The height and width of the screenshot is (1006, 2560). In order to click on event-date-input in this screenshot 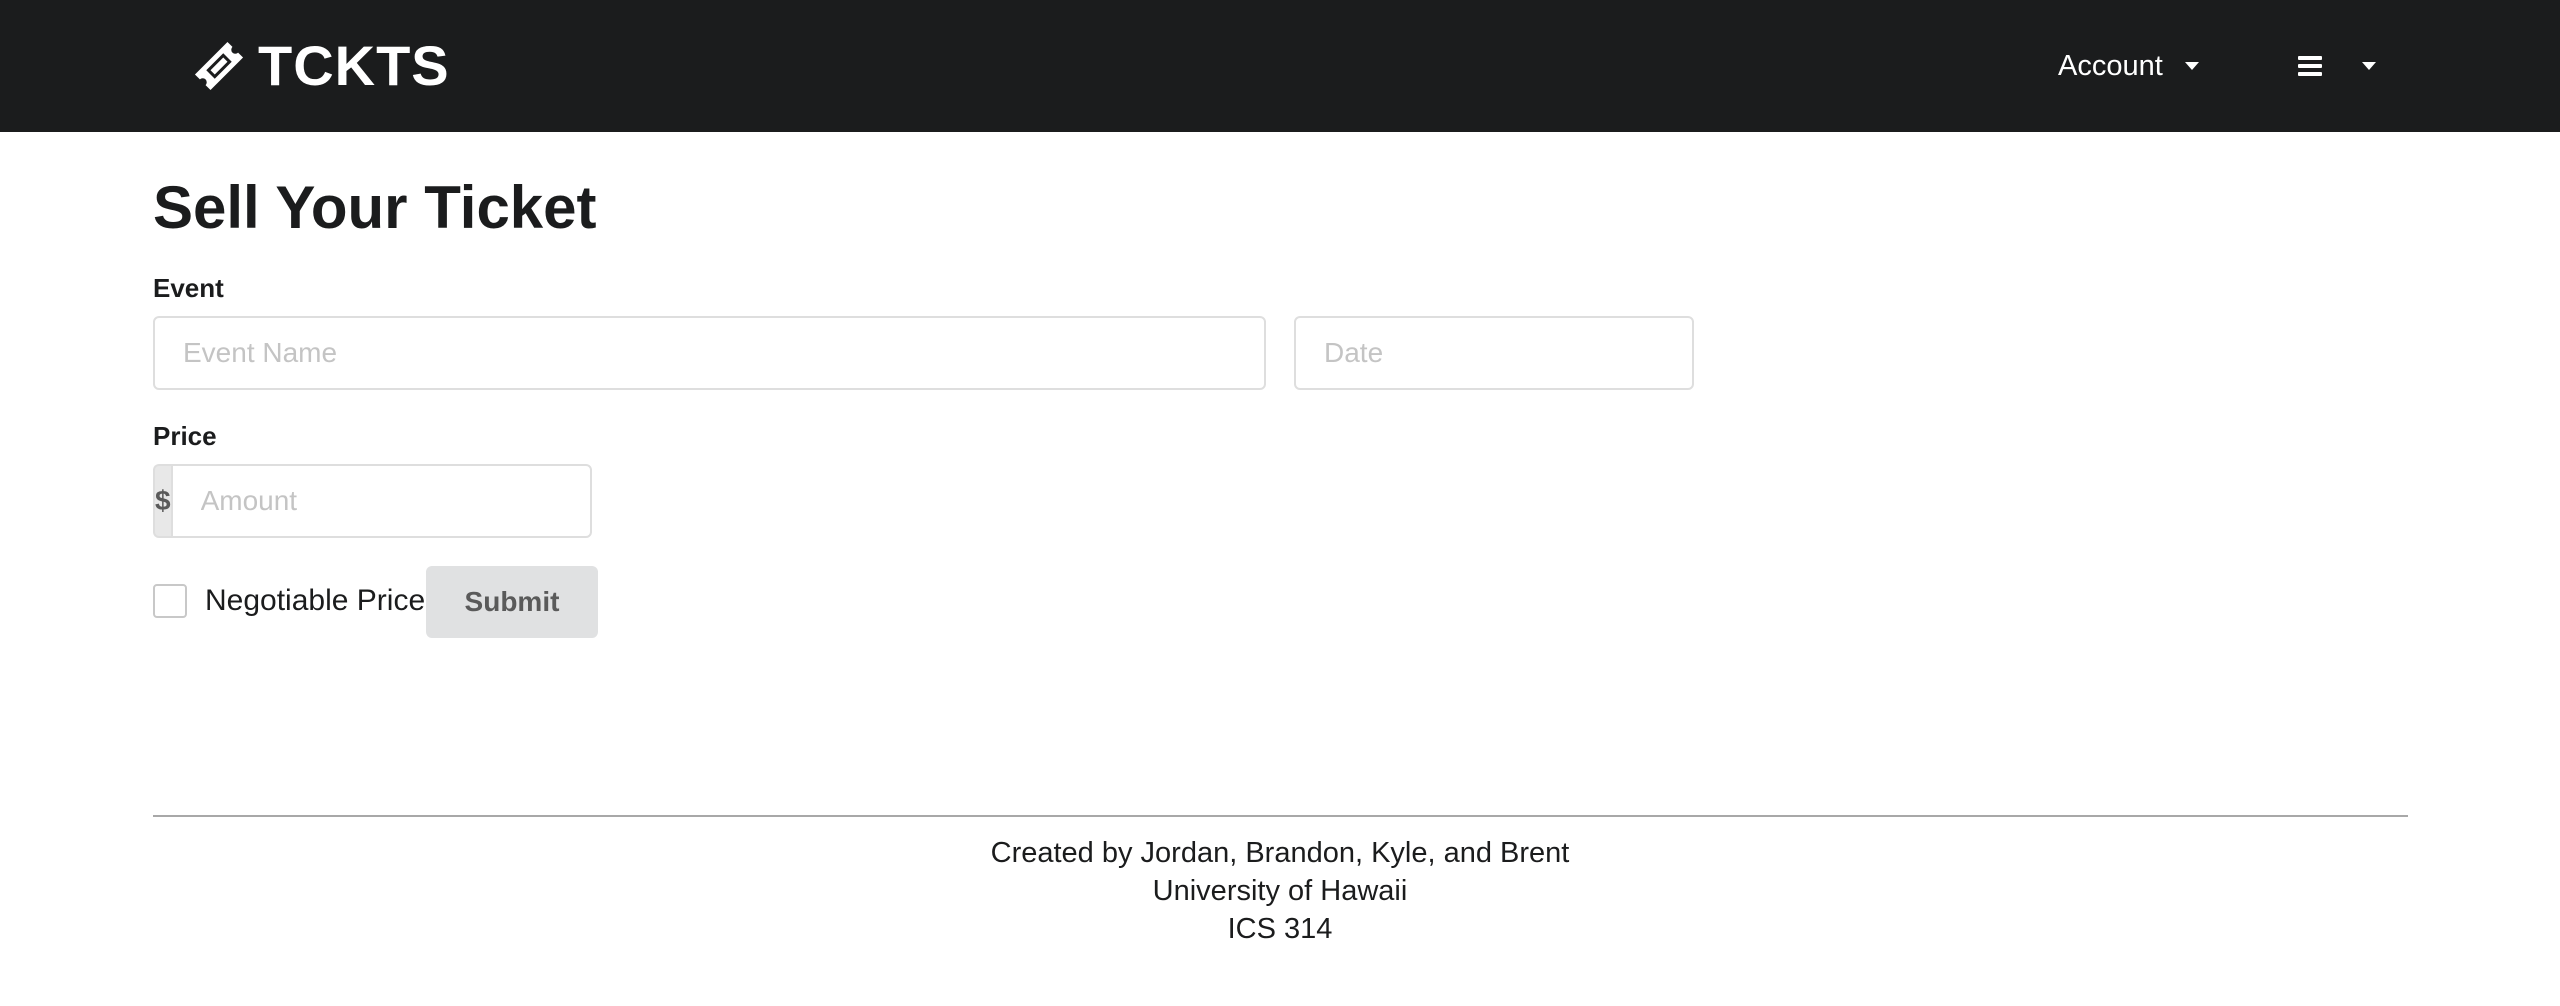, I will do `click(1494, 353)`.